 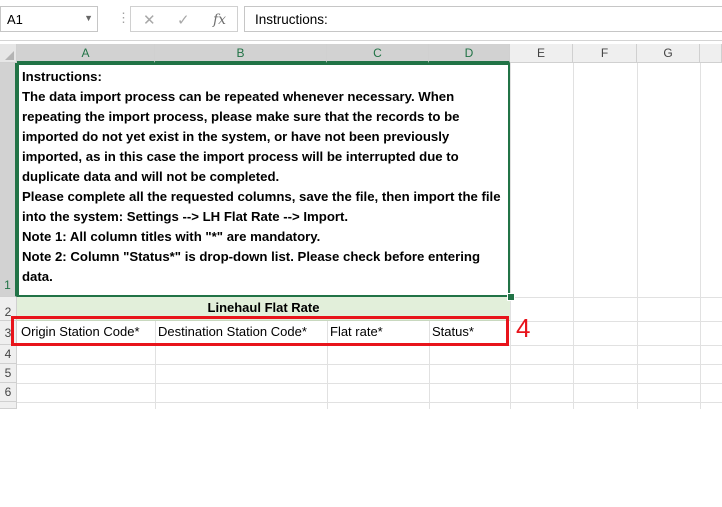 What do you see at coordinates (483, 19) in the screenshot?
I see `formula-input: Instructions:` at bounding box center [483, 19].